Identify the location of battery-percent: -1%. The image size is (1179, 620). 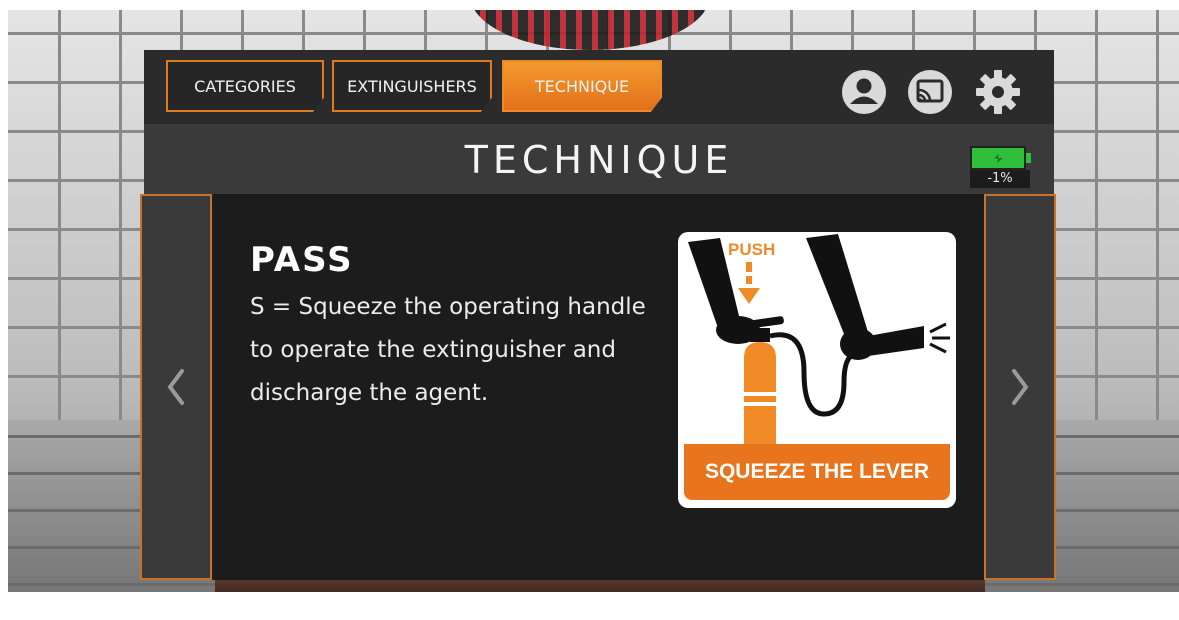
(1000, 179).